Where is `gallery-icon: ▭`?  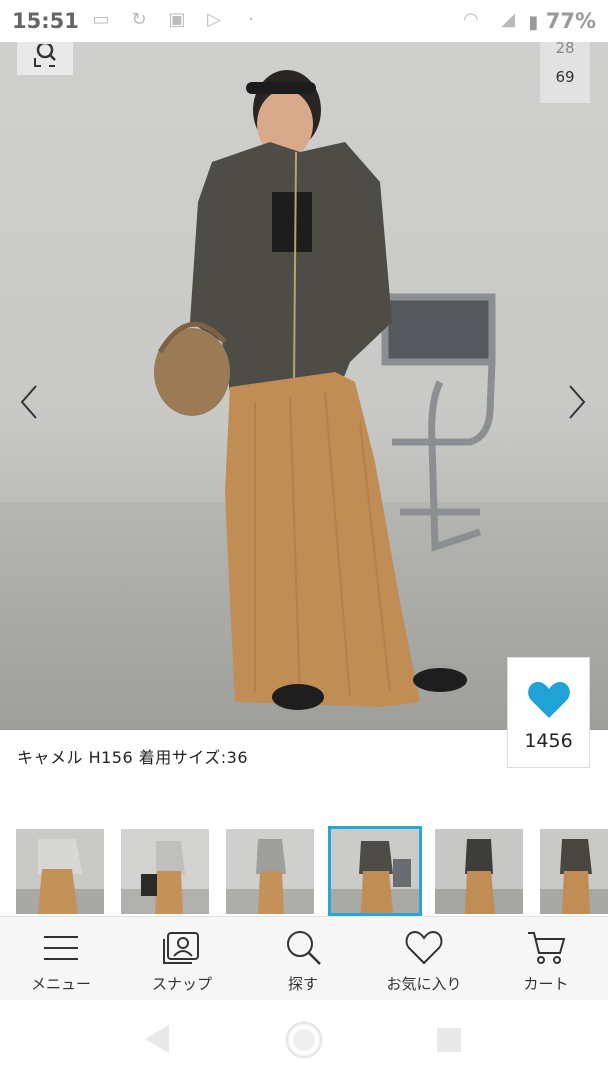 gallery-icon: ▭ is located at coordinates (101, 19).